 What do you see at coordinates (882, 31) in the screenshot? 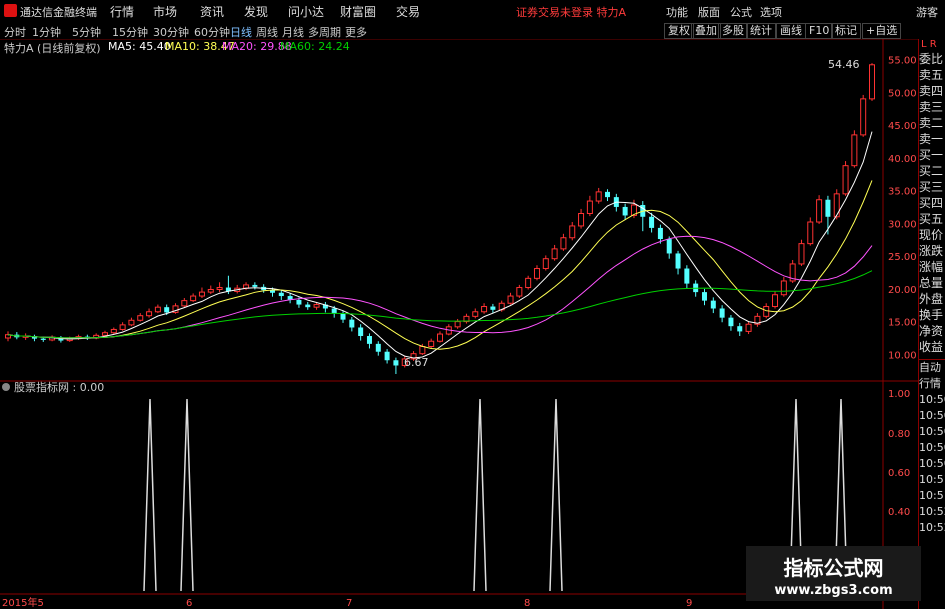
I see `add-watchlist-button: +自选` at bounding box center [882, 31].